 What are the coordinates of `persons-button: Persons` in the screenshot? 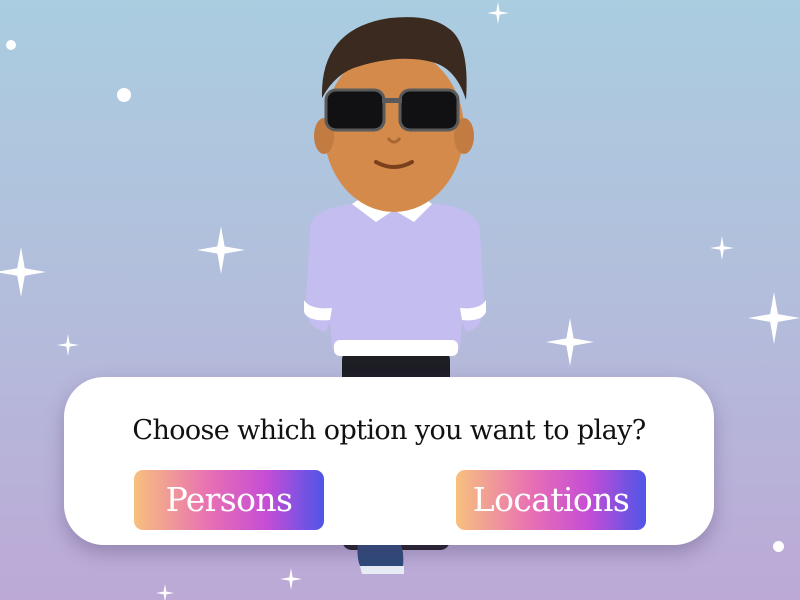 It's located at (229, 500).